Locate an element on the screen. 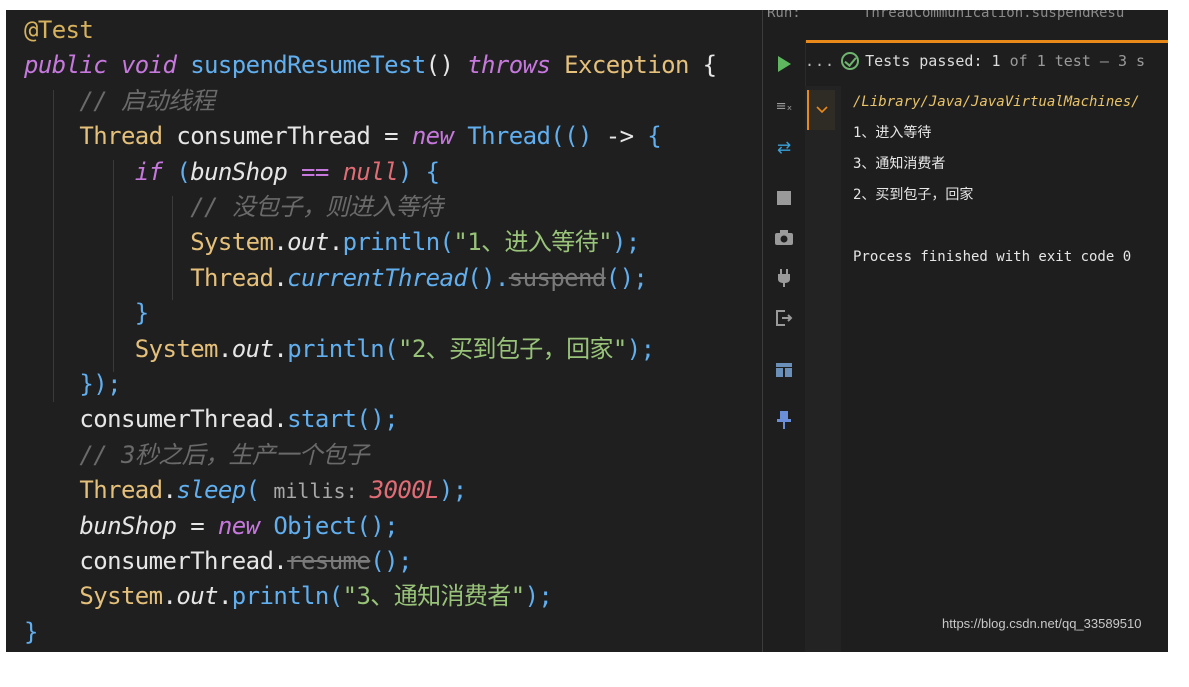 This screenshot has height=687, width=1189. rerun-icon: ⇄ is located at coordinates (784, 148).